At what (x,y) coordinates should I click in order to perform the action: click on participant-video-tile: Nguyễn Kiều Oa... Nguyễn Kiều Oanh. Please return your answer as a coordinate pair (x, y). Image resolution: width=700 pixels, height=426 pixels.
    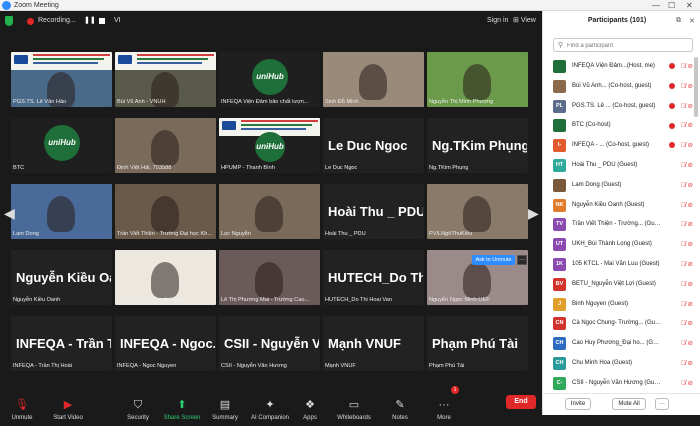
    Looking at the image, I should click on (61, 277).